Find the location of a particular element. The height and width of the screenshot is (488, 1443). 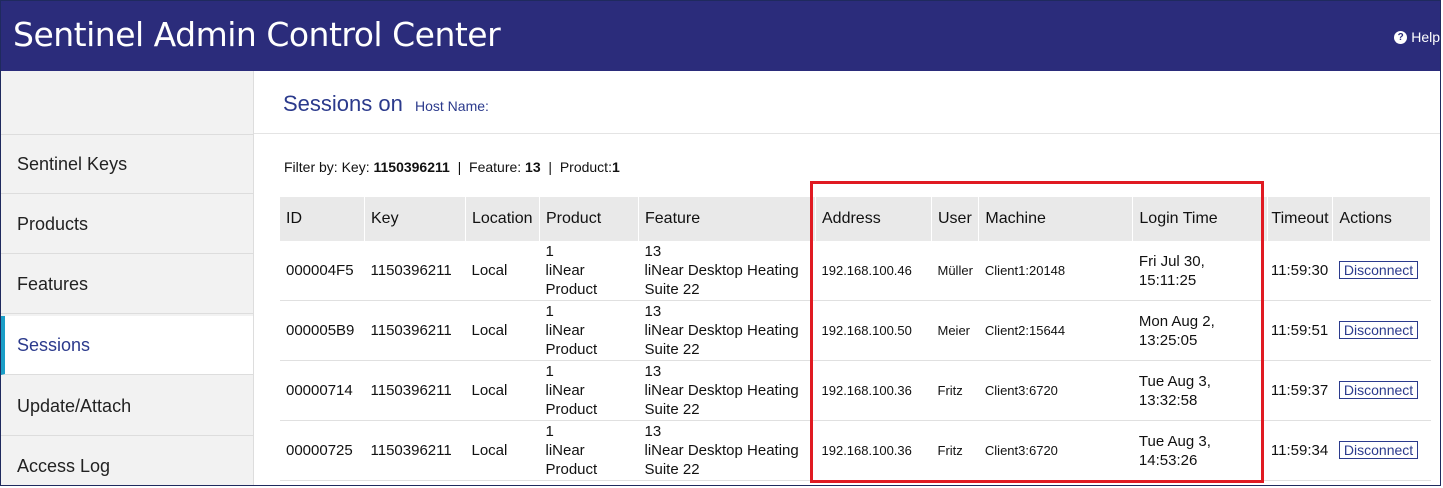

session-id: 00000714 is located at coordinates (322, 390).